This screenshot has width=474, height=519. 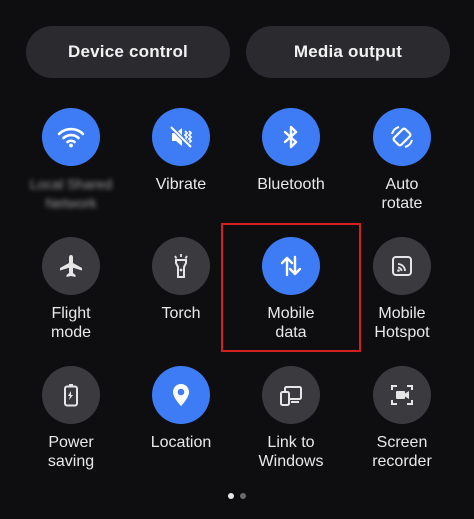 I want to click on power-saving-label: Power saving, so click(x=71, y=452).